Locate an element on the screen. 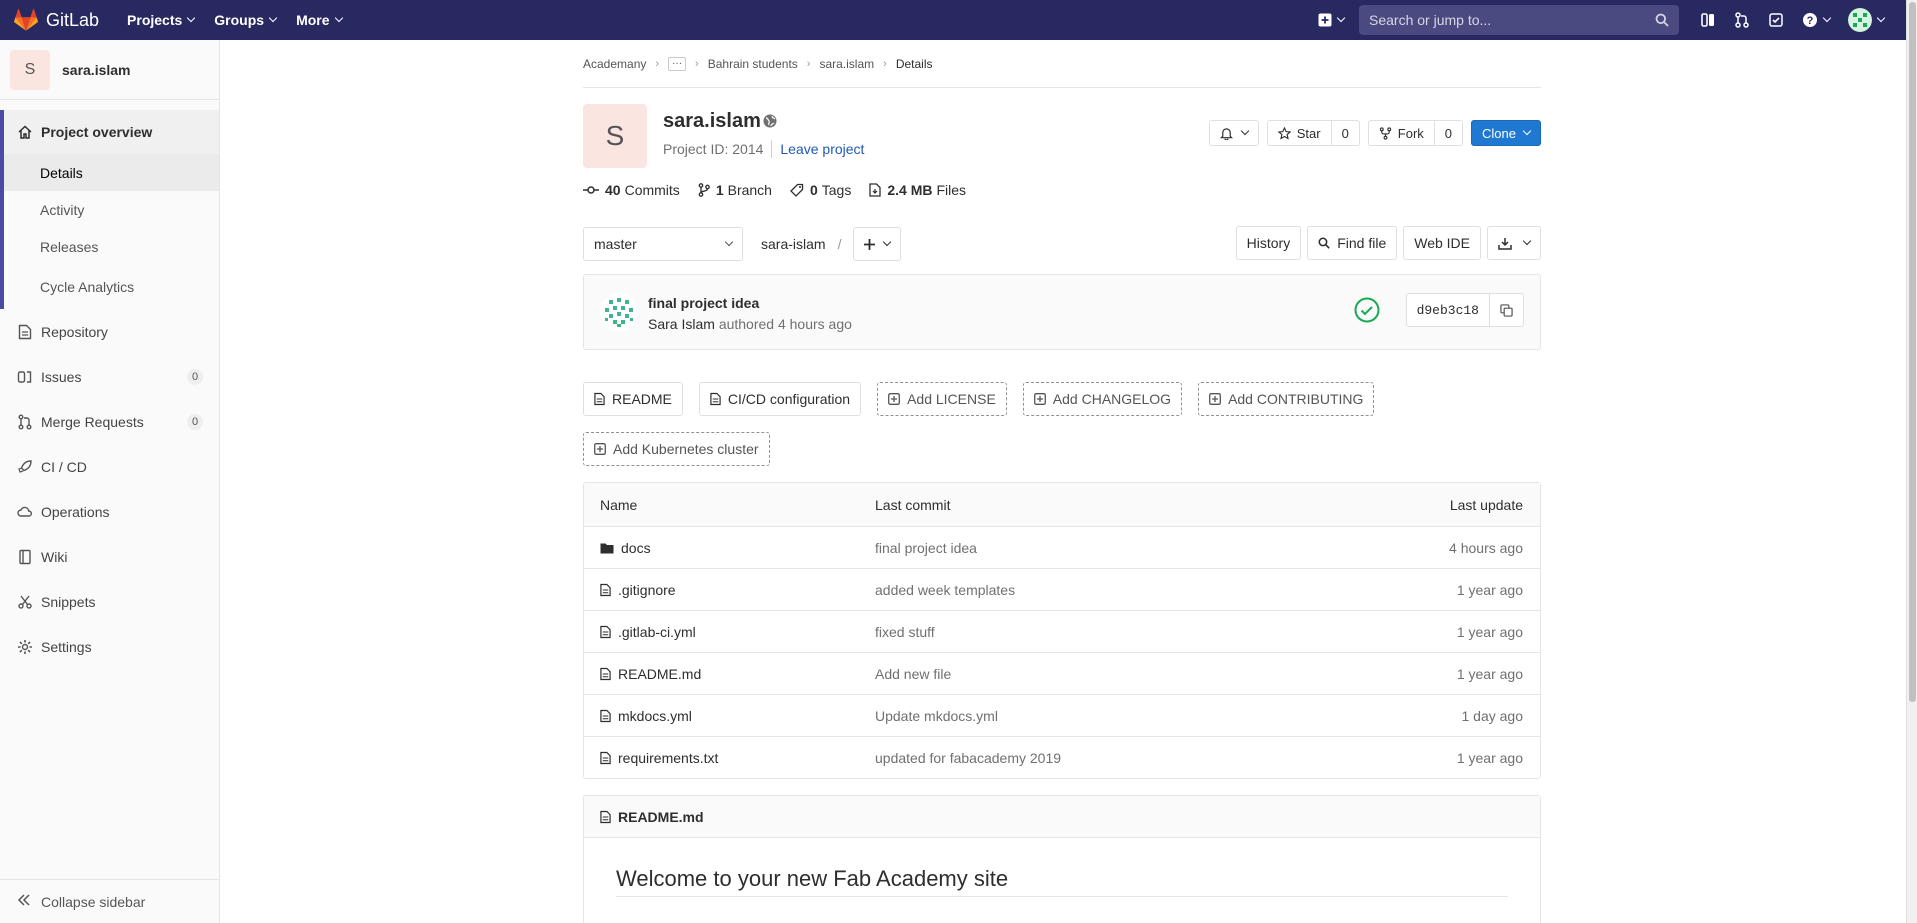 The image size is (1917, 923). sidebar-subitem-cycle-analytics: Cycle Analytics is located at coordinates (111, 287).